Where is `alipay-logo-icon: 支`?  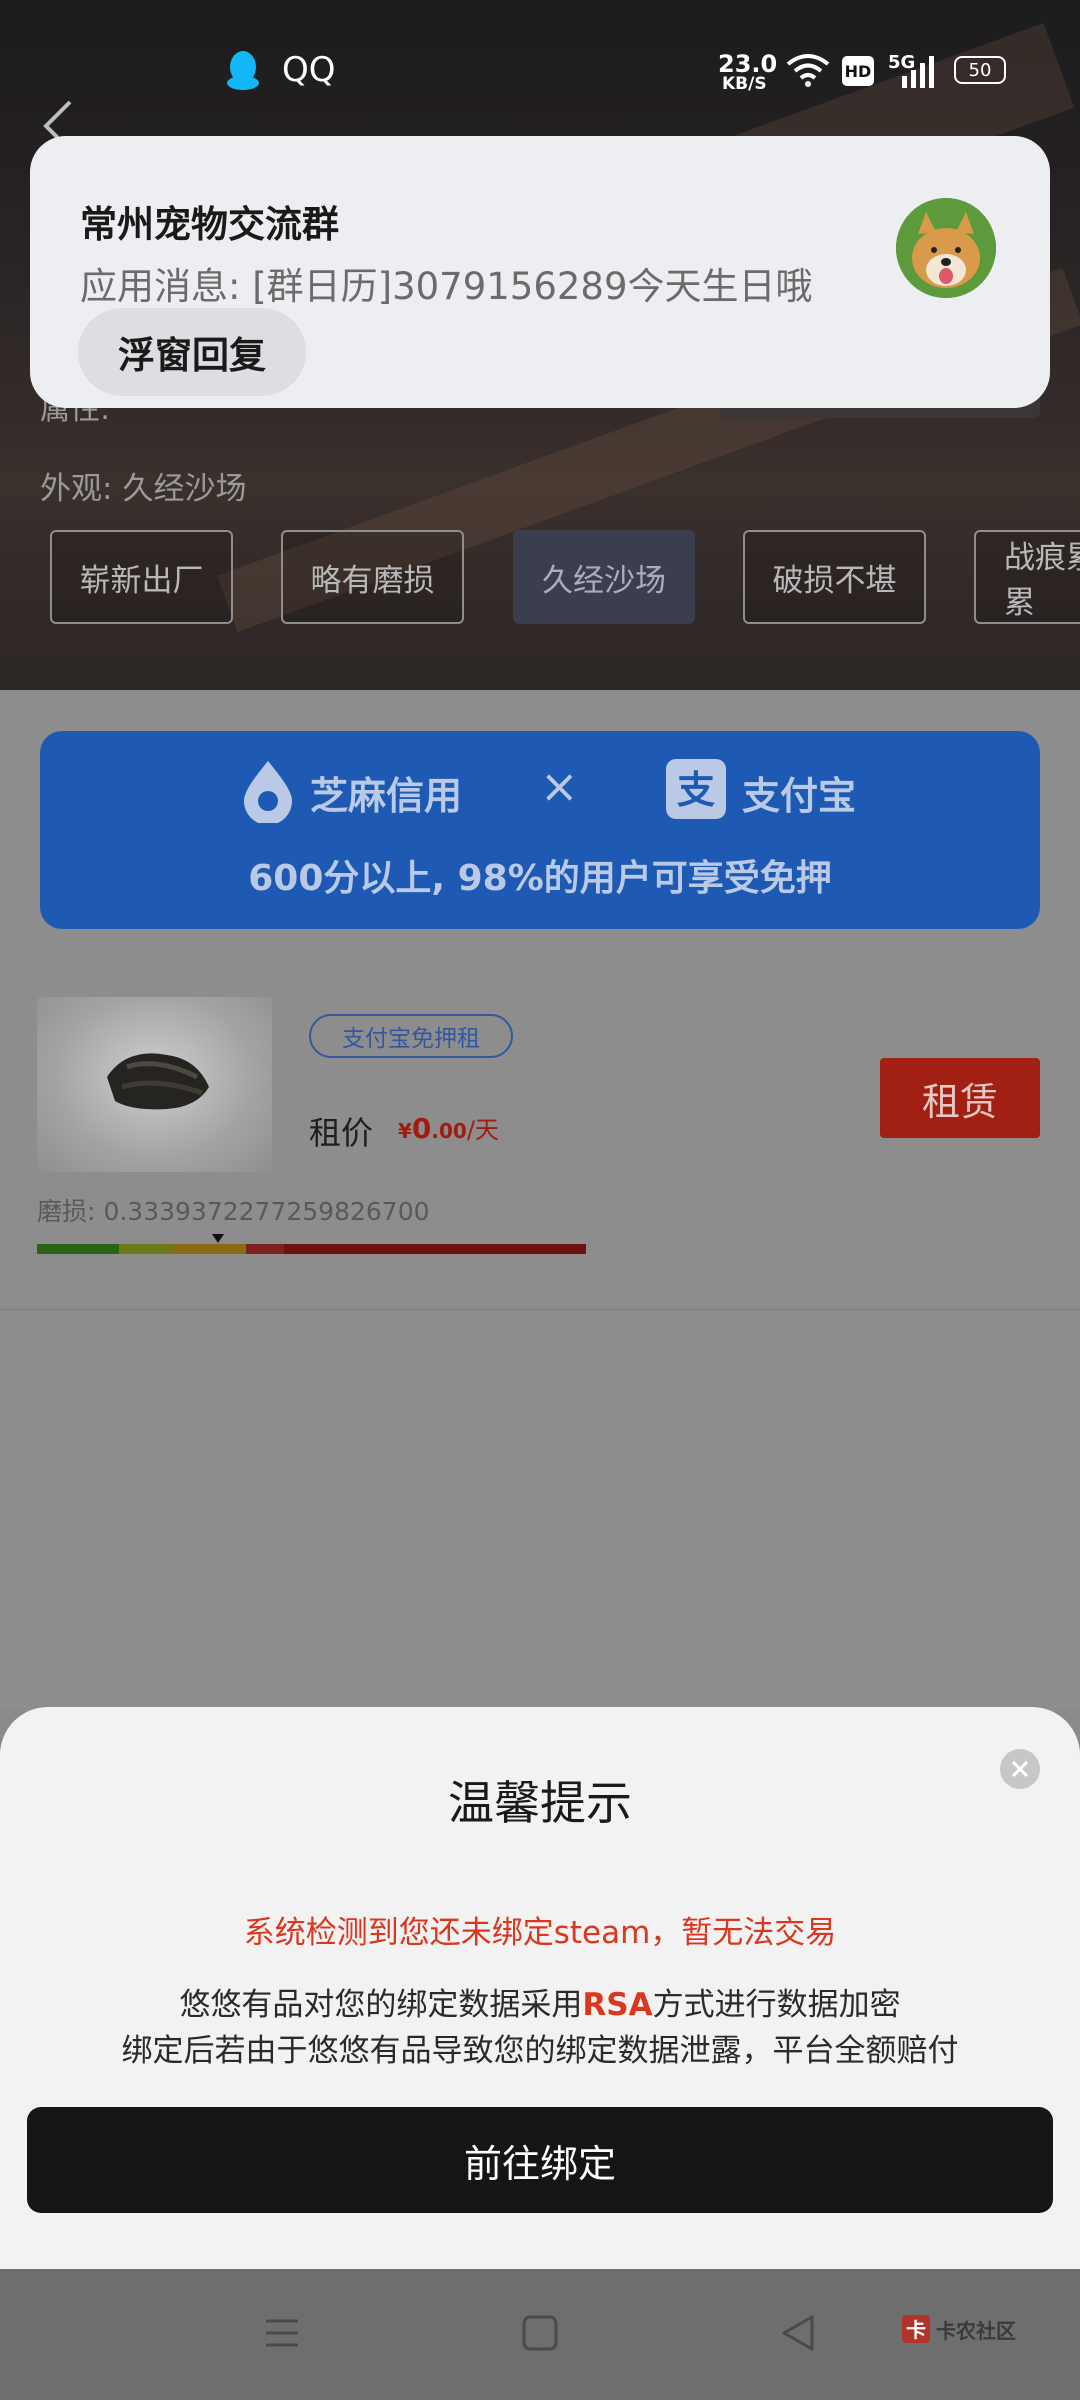
alipay-logo-icon: 支 is located at coordinates (696, 789).